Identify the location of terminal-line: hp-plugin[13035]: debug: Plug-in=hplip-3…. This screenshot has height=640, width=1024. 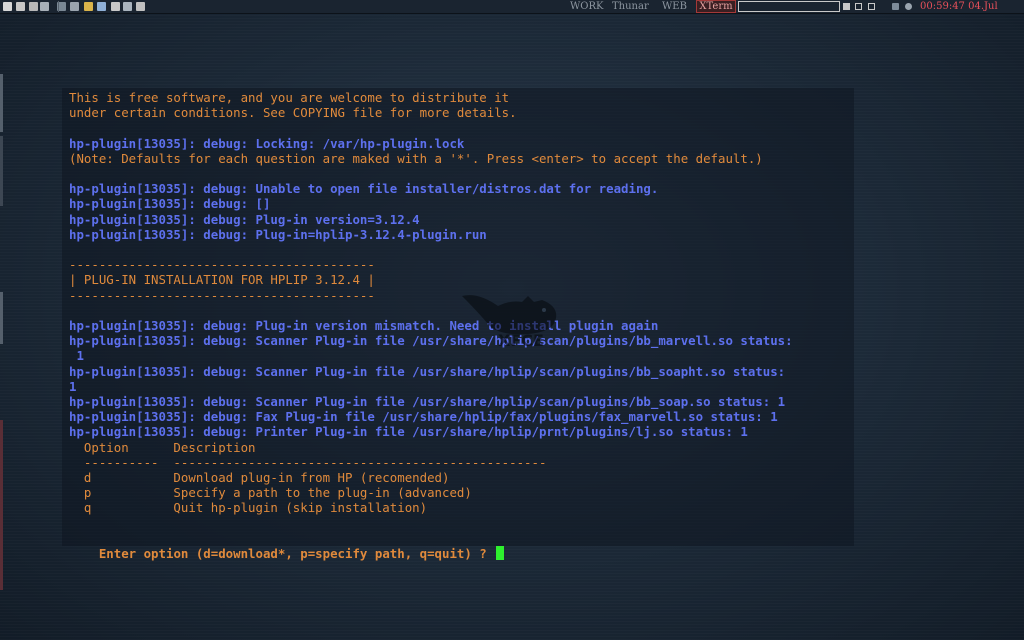
(278, 234).